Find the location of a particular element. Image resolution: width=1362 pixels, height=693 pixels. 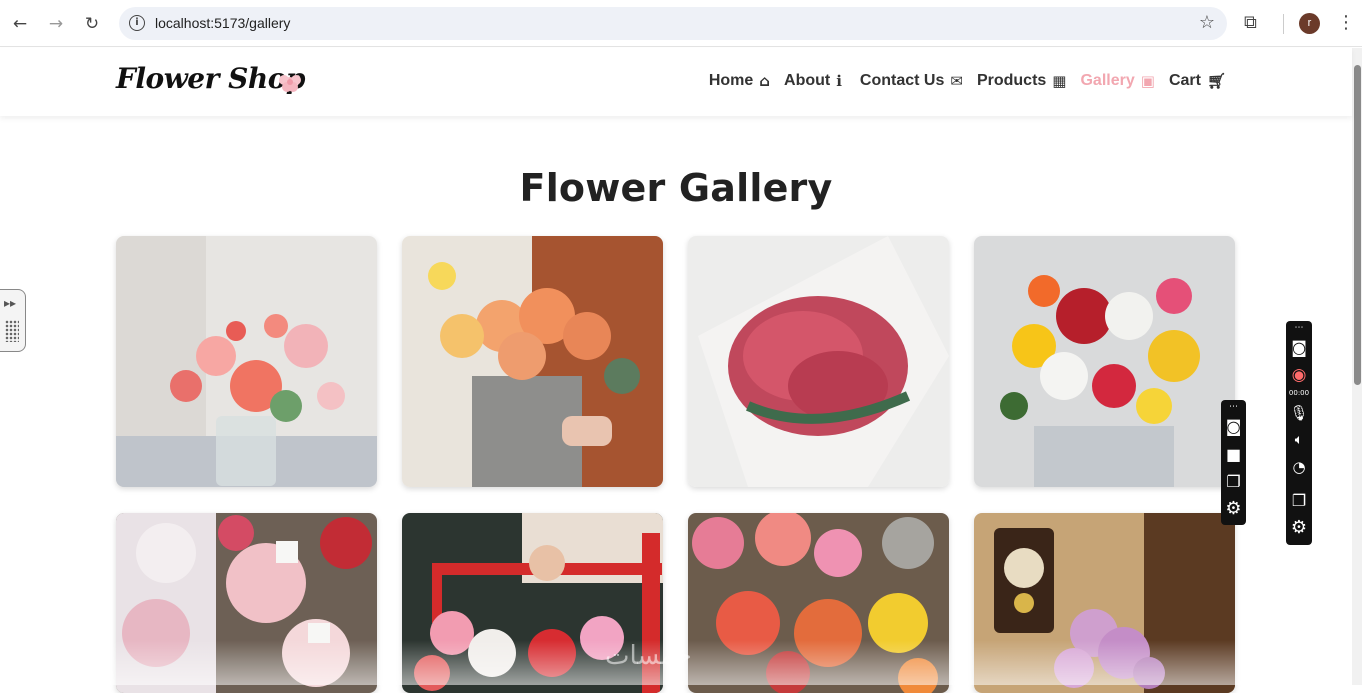

nav-contact: Contact Us ✉ is located at coordinates (911, 81).